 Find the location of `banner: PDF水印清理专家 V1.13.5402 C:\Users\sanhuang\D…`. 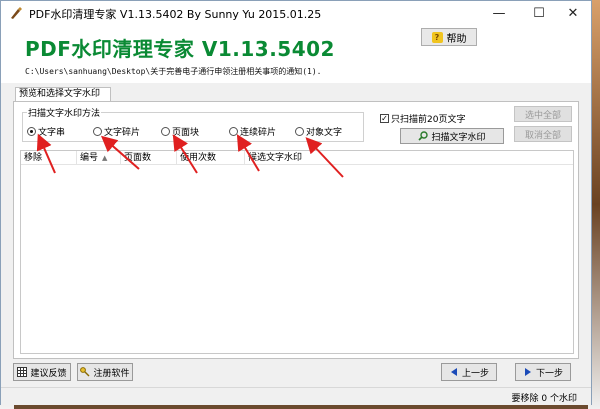

banner: PDF水印清理专家 V1.13.5402 C:\Users\sanhuang\D… is located at coordinates (296, 54).